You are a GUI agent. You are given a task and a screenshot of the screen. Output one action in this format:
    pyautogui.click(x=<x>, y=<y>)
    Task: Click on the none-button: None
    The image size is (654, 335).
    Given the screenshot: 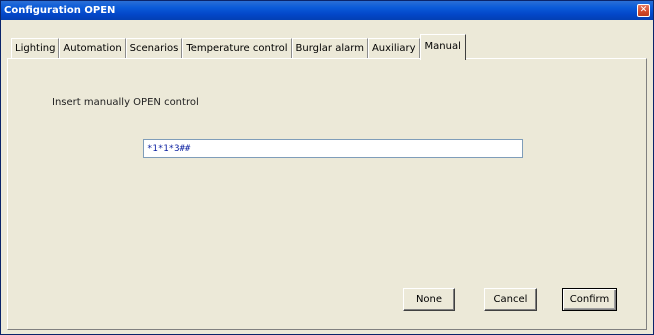 What is the action you would take?
    pyautogui.click(x=429, y=299)
    